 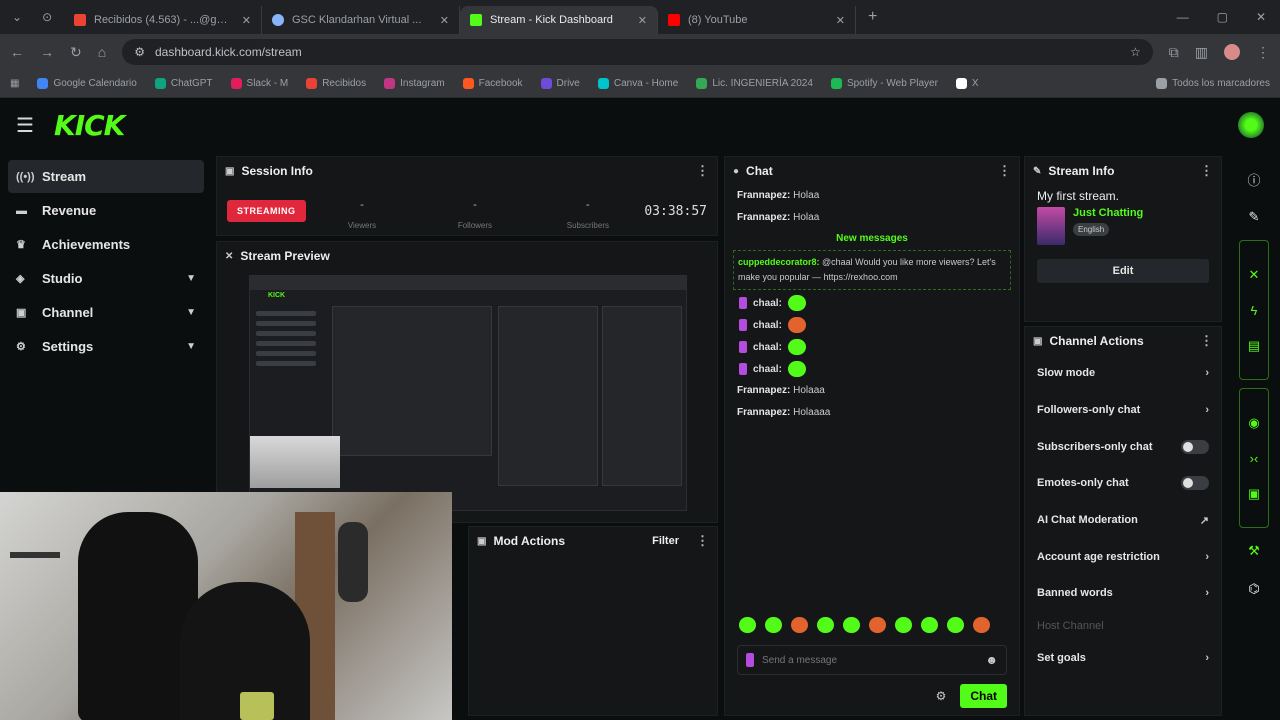 I want to click on info-icon: ⓘ, so click(x=1254, y=179).